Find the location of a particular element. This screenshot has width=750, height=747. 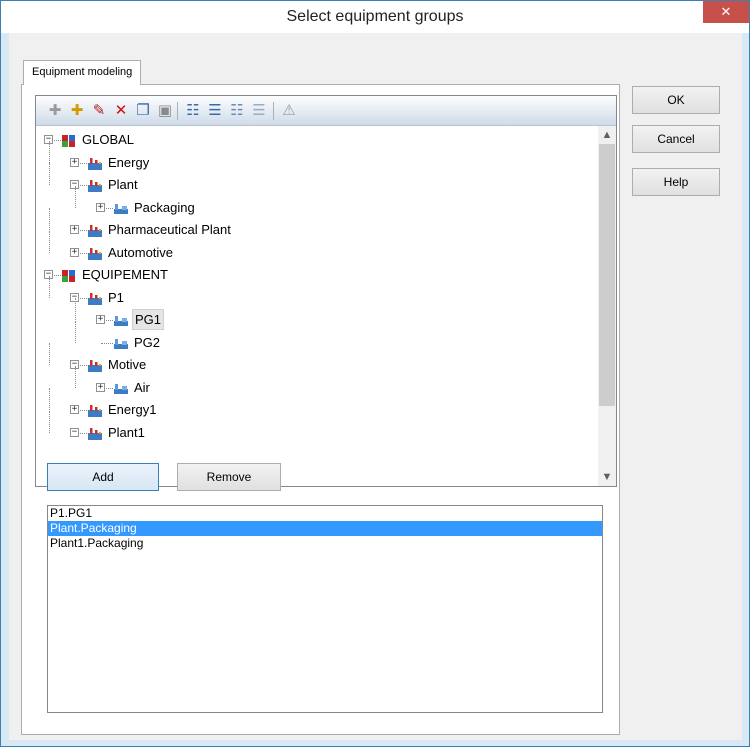

tree-node-label: Plant1 is located at coordinates (126, 433).